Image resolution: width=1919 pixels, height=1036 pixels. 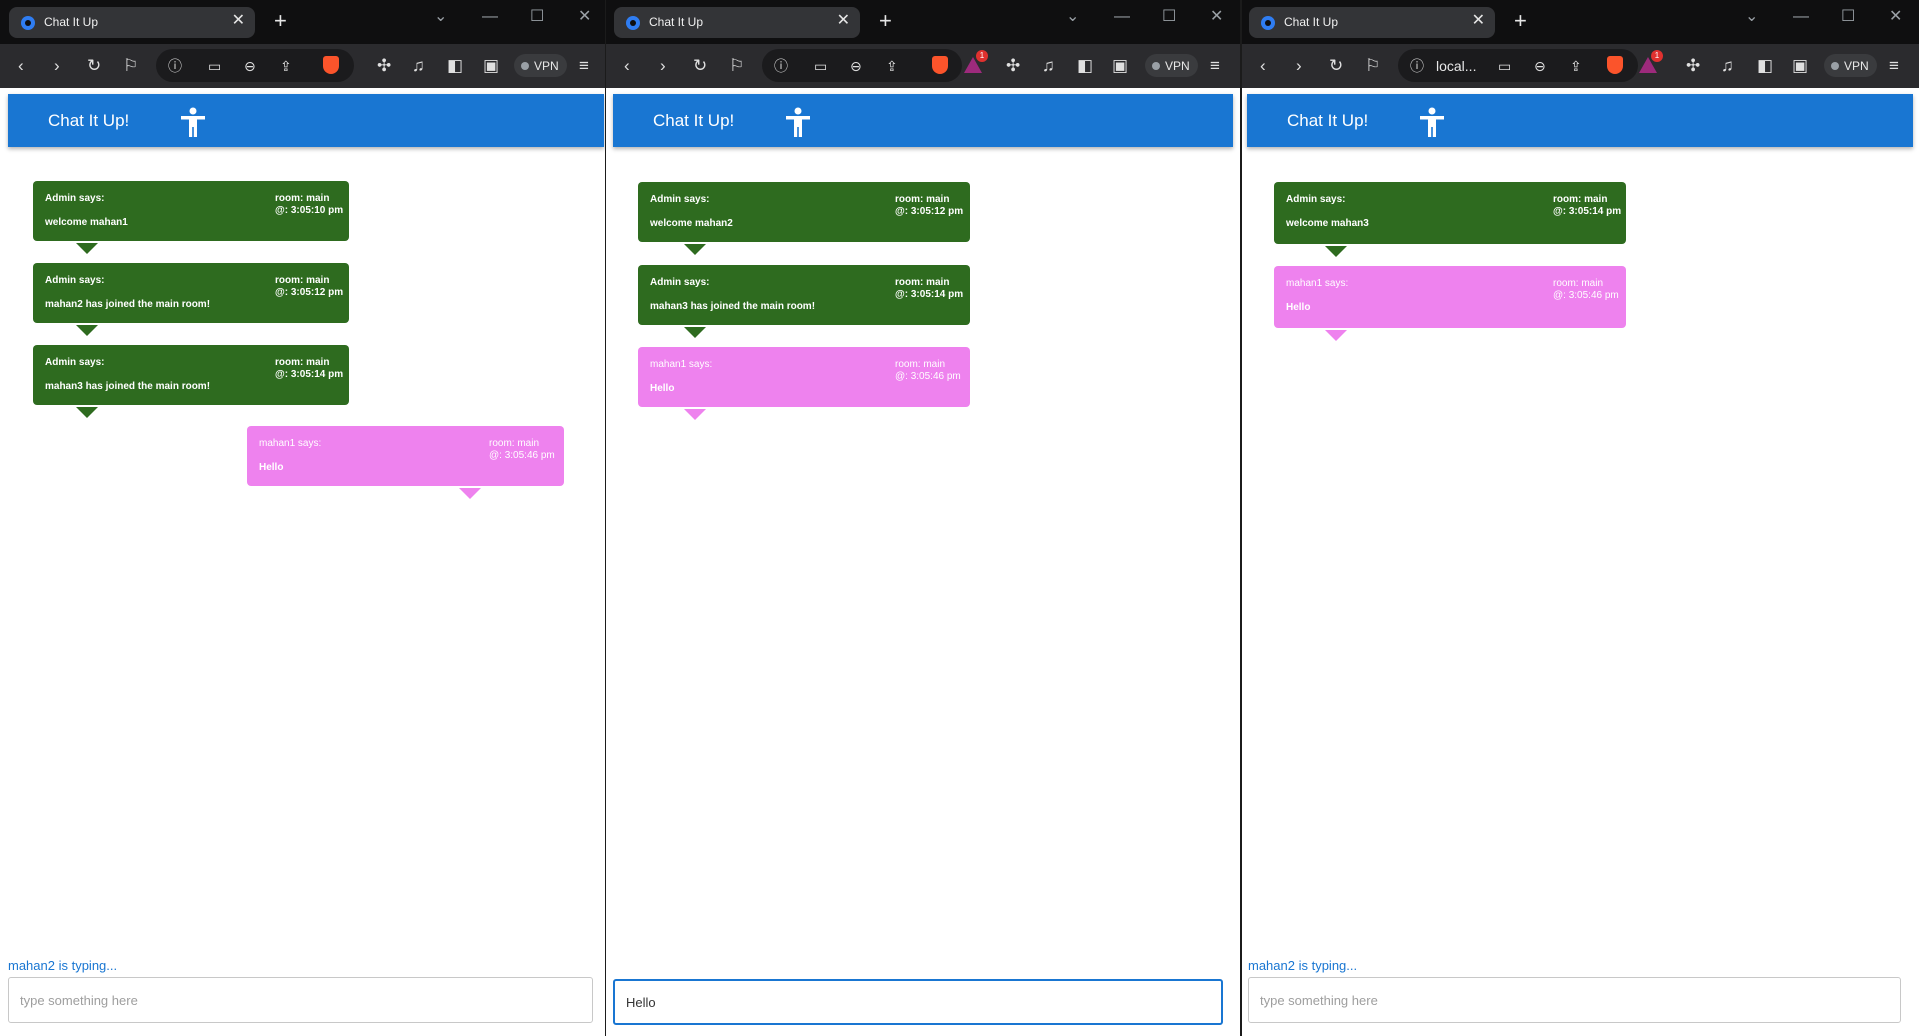 What do you see at coordinates (271, 467) in the screenshot?
I see `message-text: Hello` at bounding box center [271, 467].